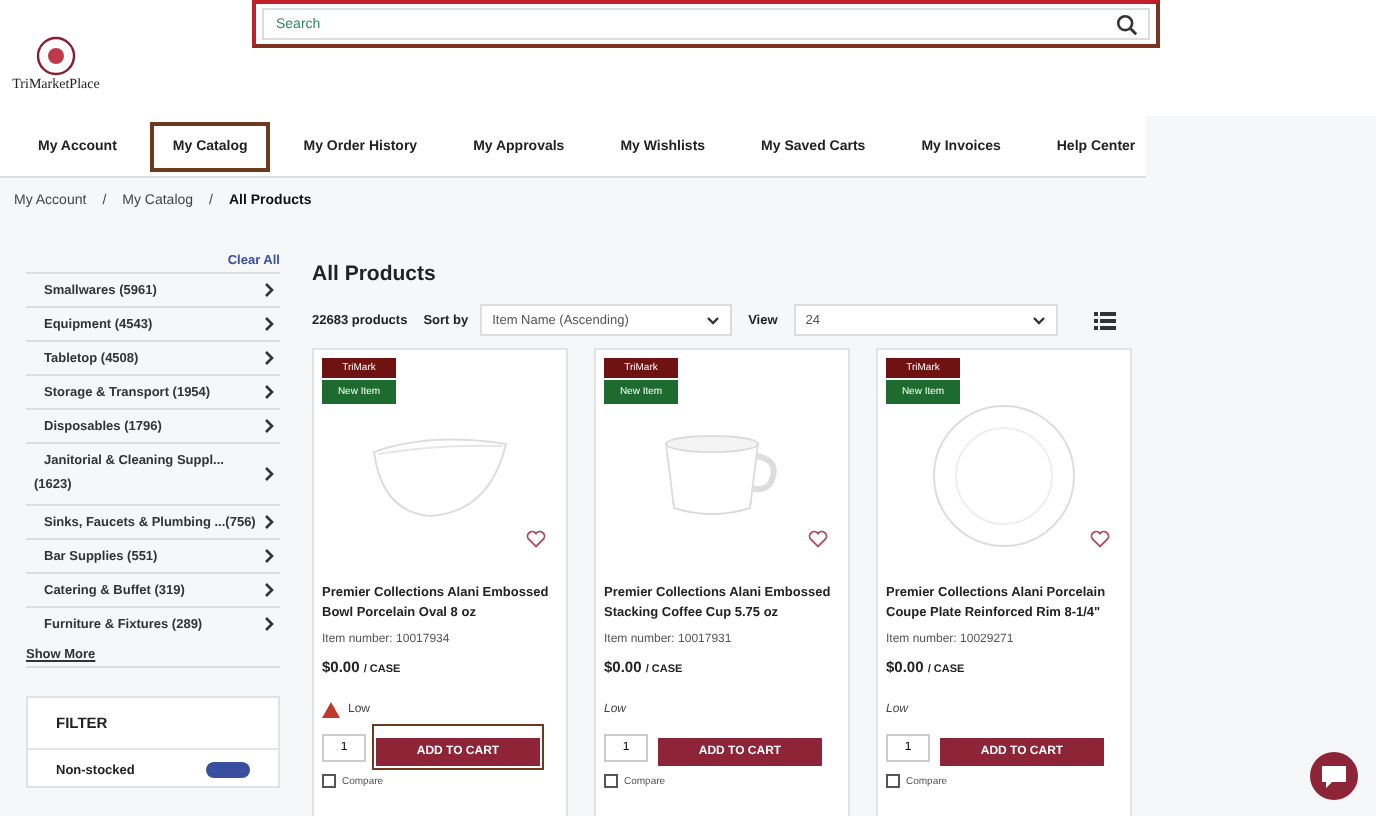 This screenshot has width=1376, height=816. What do you see at coordinates (1127, 24) in the screenshot?
I see `search-icon` at bounding box center [1127, 24].